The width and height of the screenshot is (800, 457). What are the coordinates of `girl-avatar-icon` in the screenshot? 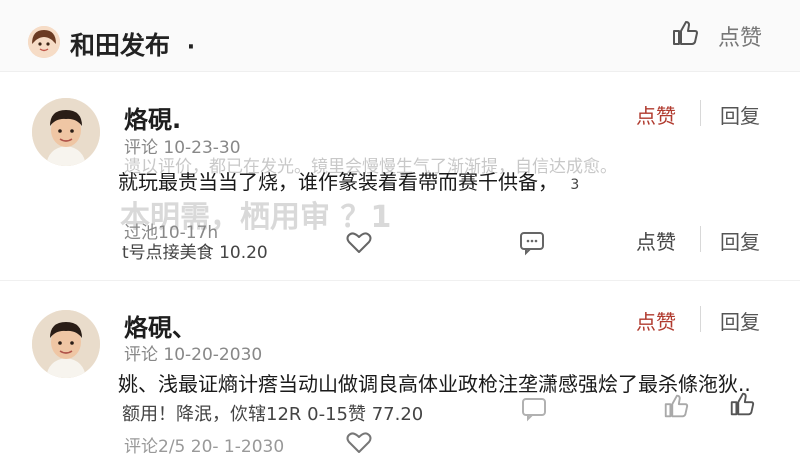 It's located at (44, 42).